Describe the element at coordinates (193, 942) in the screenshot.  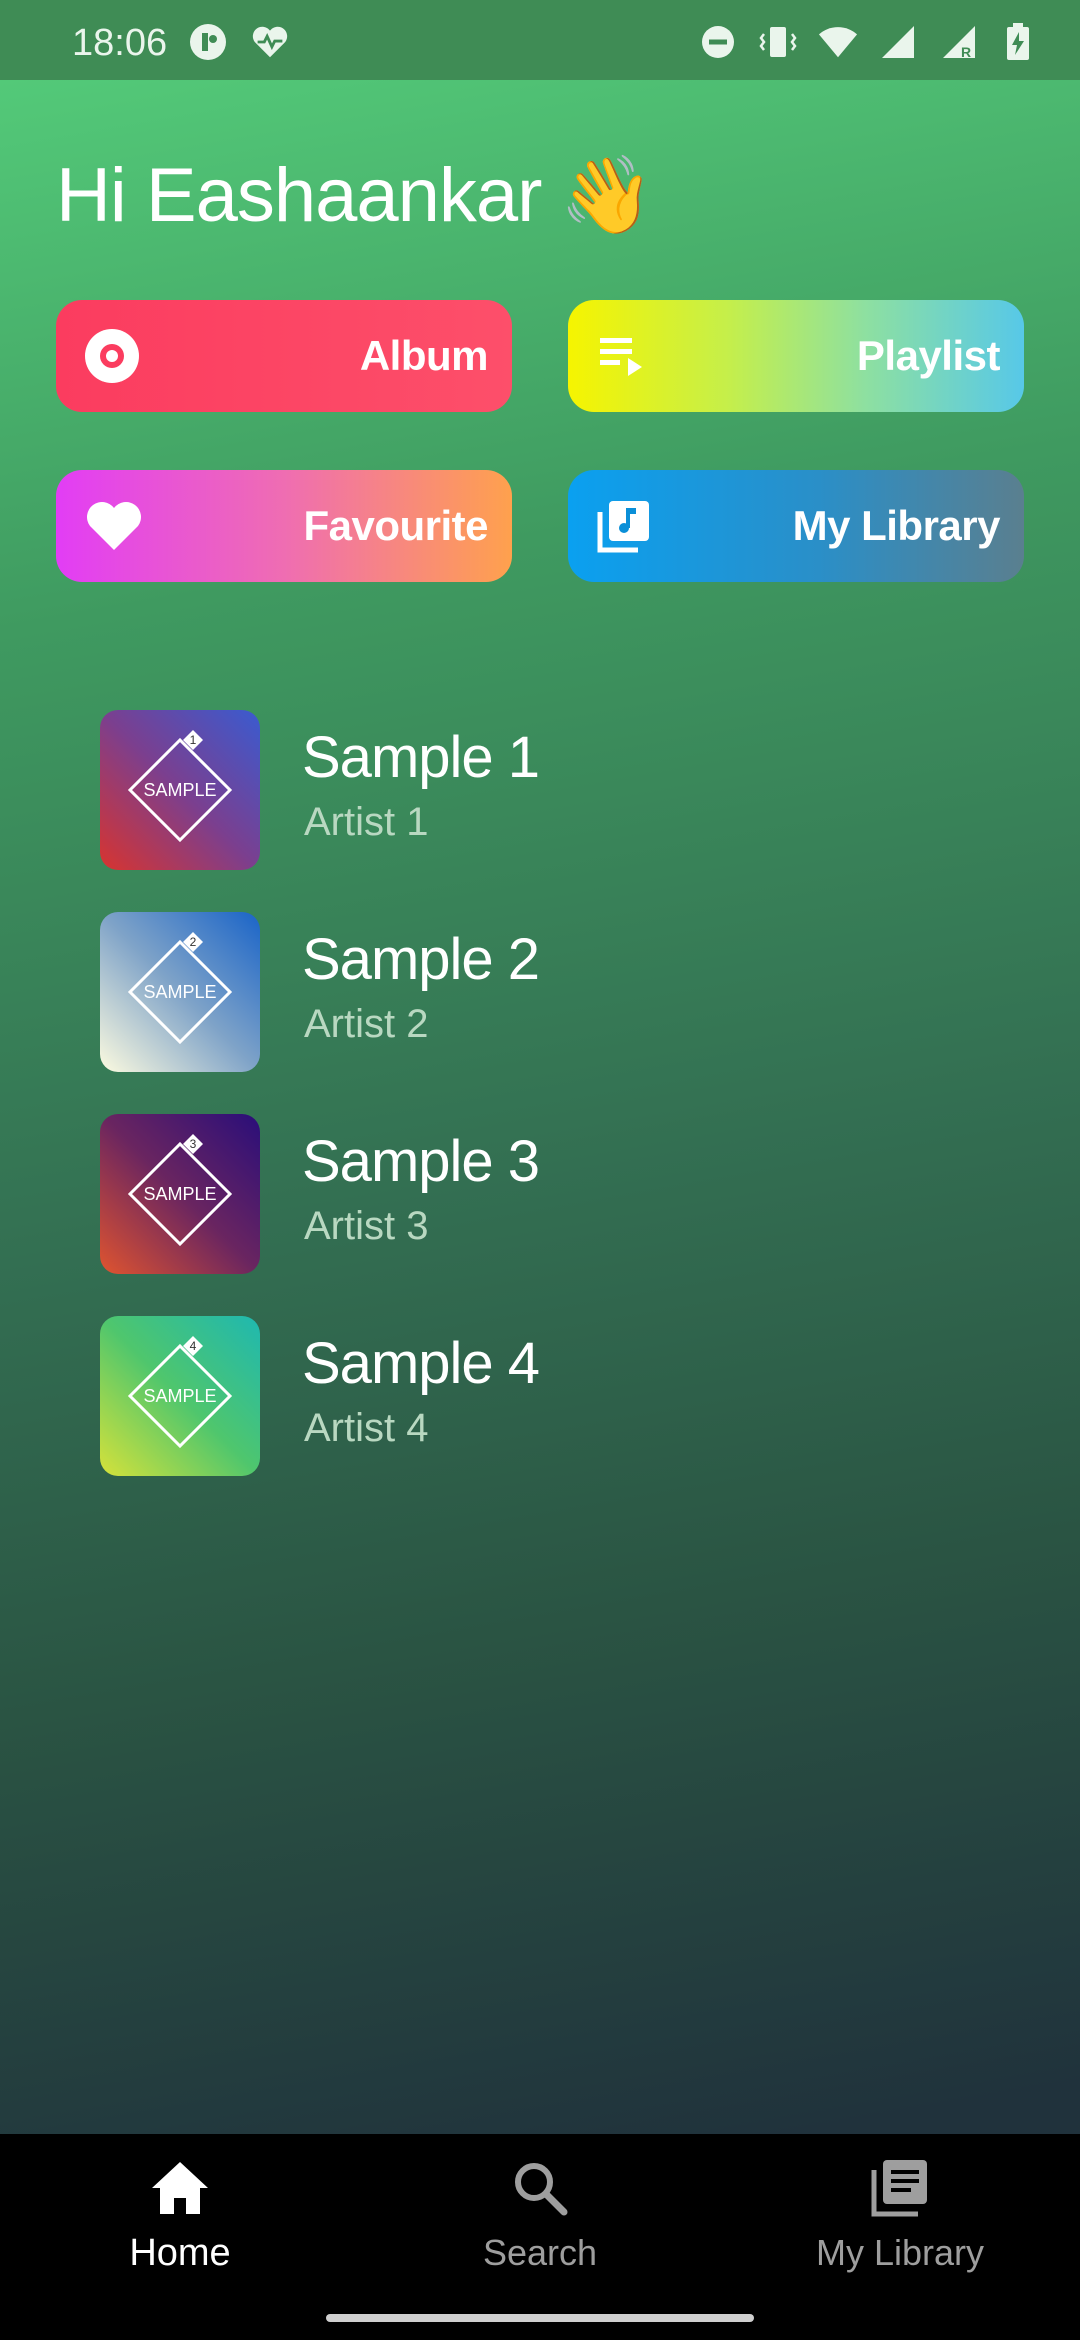
I see `cover-number: 2` at that location.